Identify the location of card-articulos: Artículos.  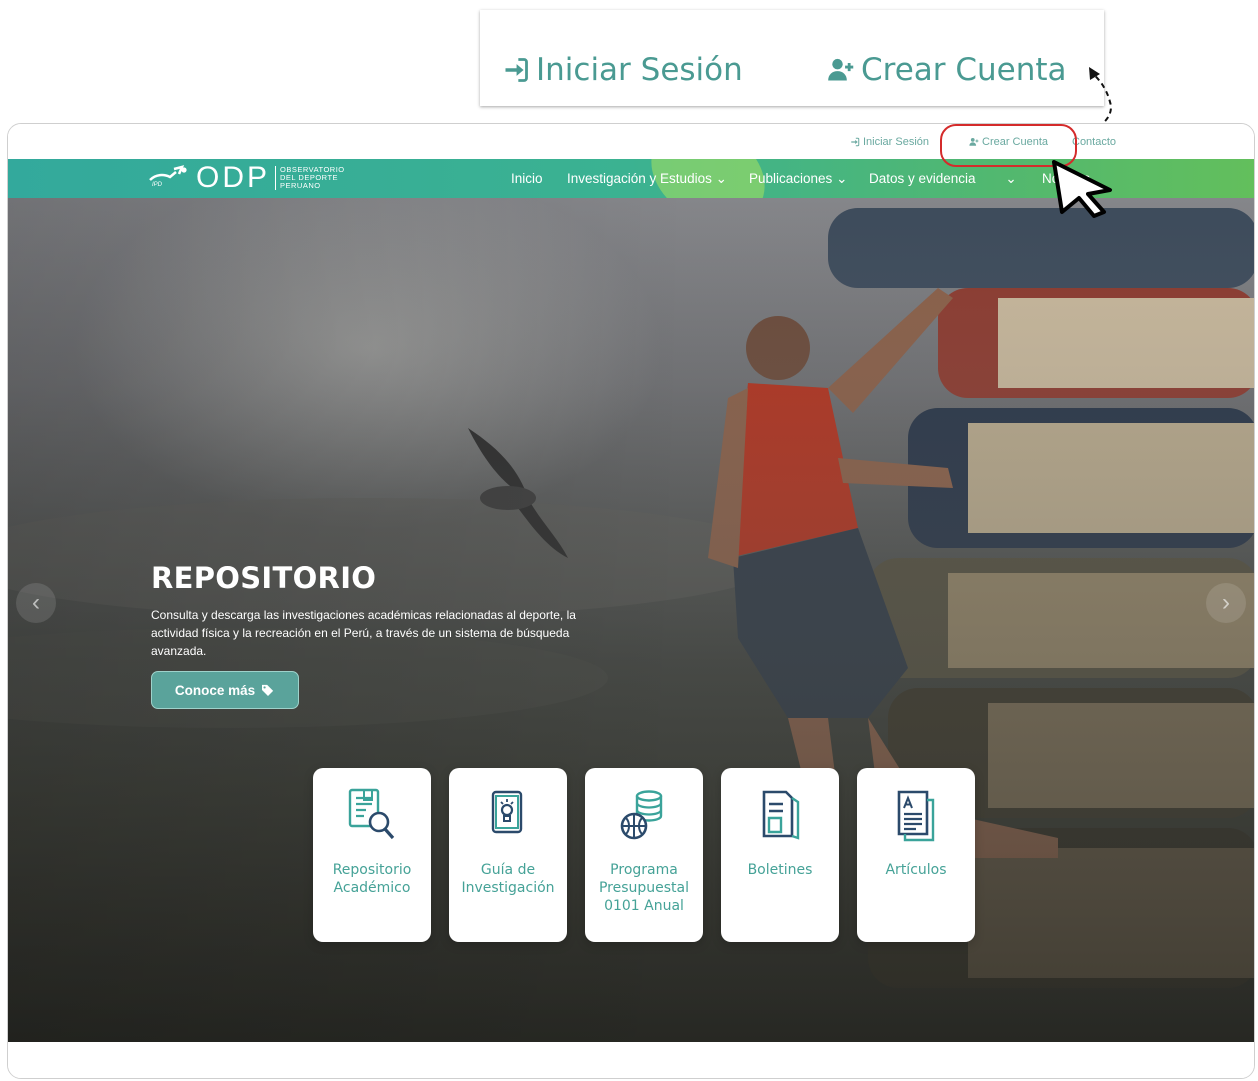
(916, 855).